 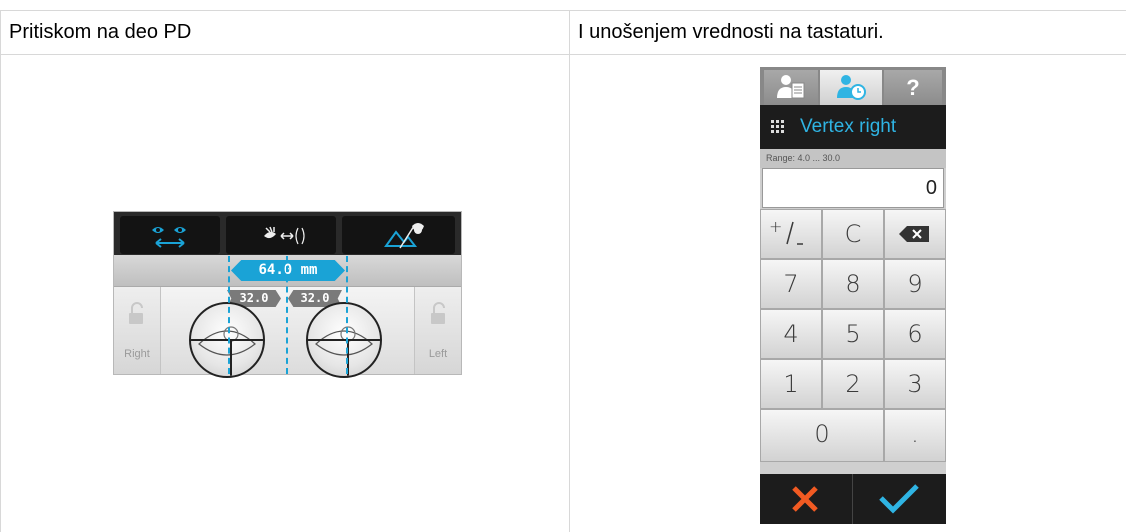 I want to click on right-eye-image, so click(x=227, y=340).